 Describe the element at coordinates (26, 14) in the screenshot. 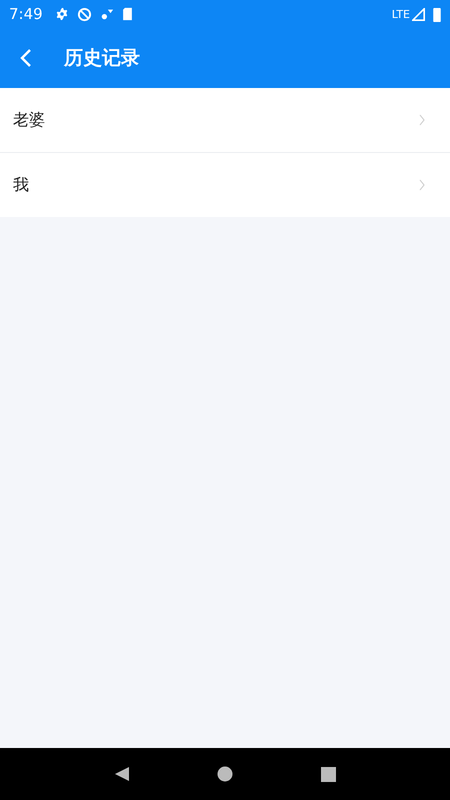

I see `status-time: 7:49` at that location.